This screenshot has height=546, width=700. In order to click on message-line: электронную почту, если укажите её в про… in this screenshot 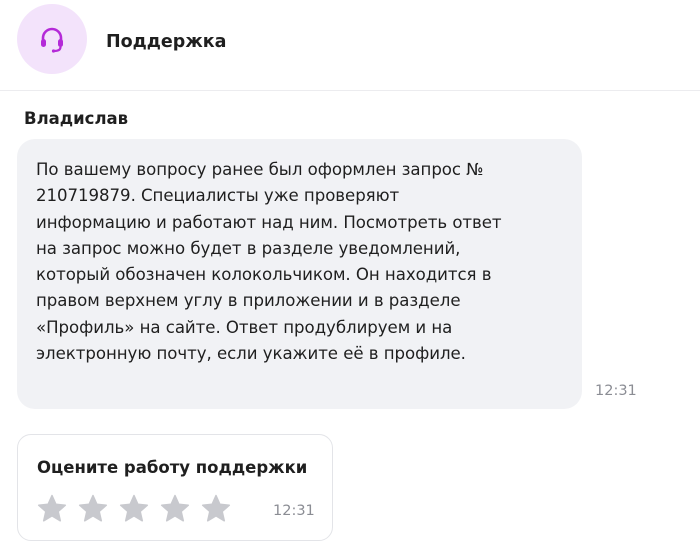, I will do `click(251, 354)`.